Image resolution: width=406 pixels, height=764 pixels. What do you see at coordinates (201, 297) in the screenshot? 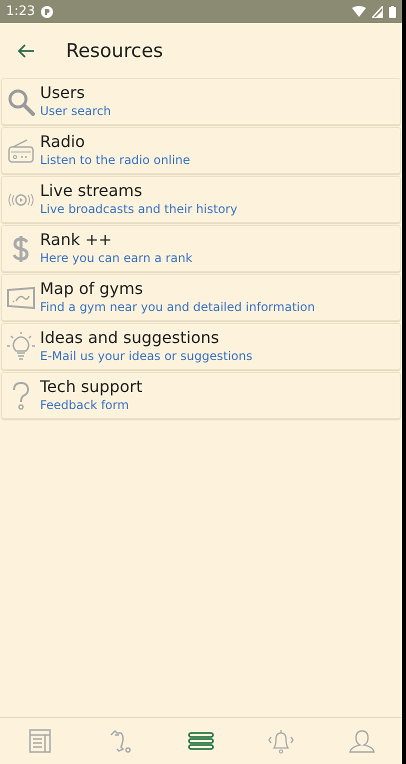
I see `menu-item: Map of gyms Find a gym near you and detailed information` at bounding box center [201, 297].